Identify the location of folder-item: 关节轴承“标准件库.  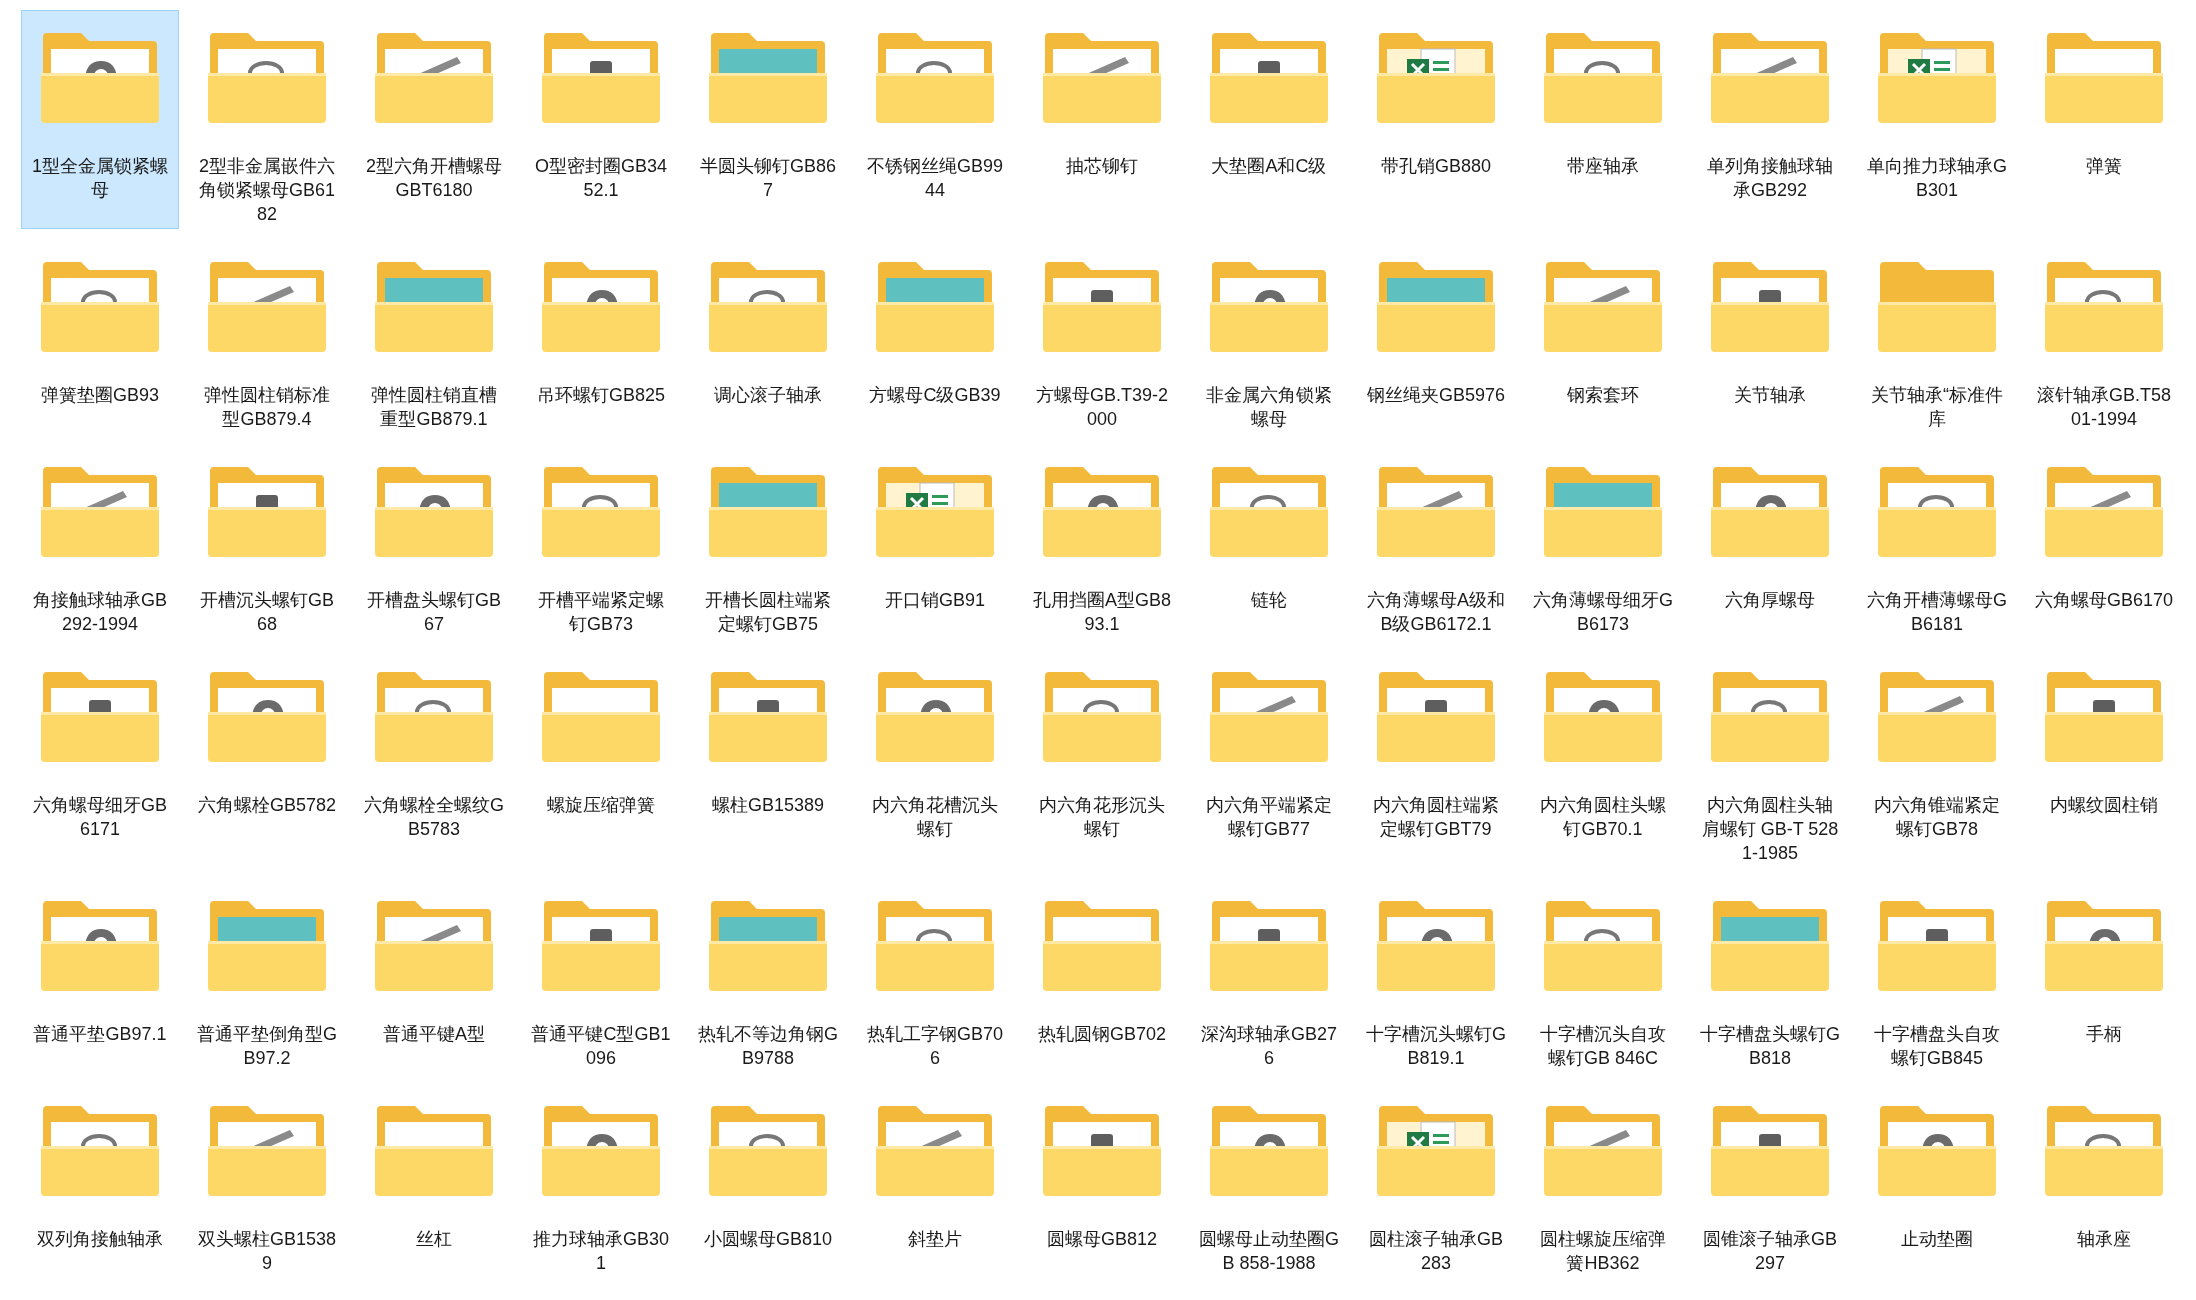
(1937, 336).